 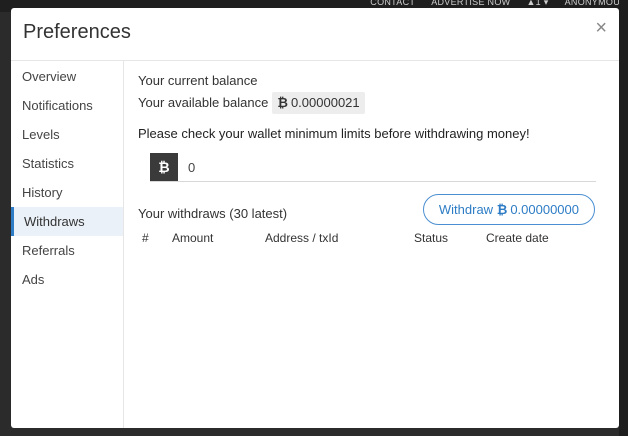 I want to click on column-header-address: Address / txId, so click(x=302, y=238).